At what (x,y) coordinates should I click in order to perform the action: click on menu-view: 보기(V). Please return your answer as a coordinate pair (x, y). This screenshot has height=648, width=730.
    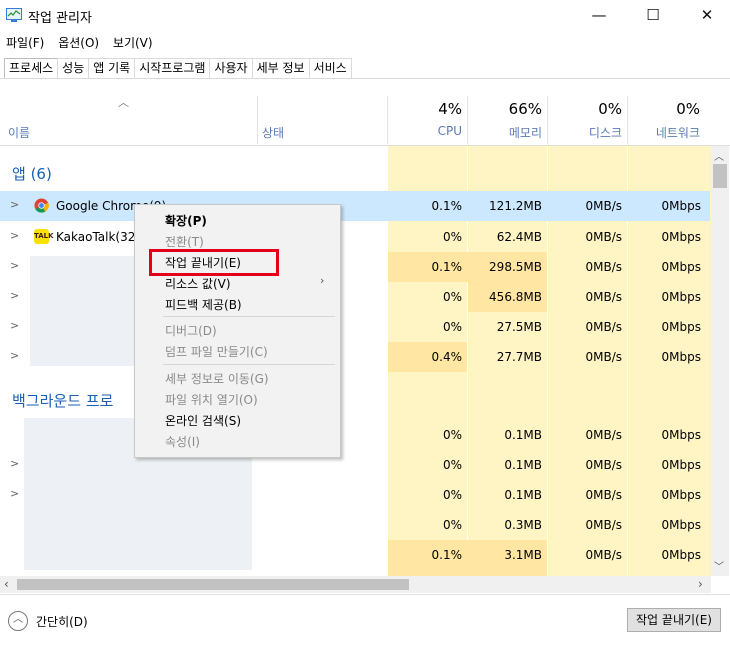
    Looking at the image, I should click on (133, 42).